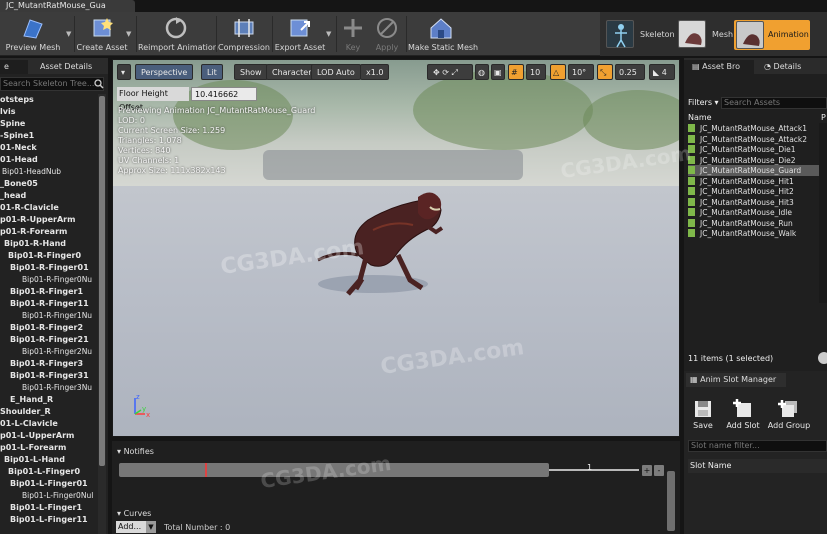  I want to click on floor-height-input: 10.416662, so click(224, 94).